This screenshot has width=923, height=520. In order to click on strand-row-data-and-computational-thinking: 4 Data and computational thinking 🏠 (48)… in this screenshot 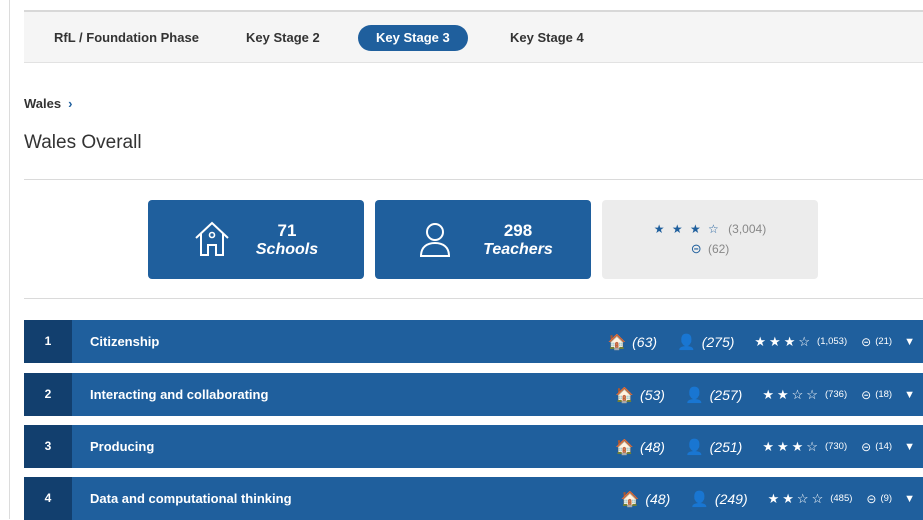, I will do `click(473, 498)`.